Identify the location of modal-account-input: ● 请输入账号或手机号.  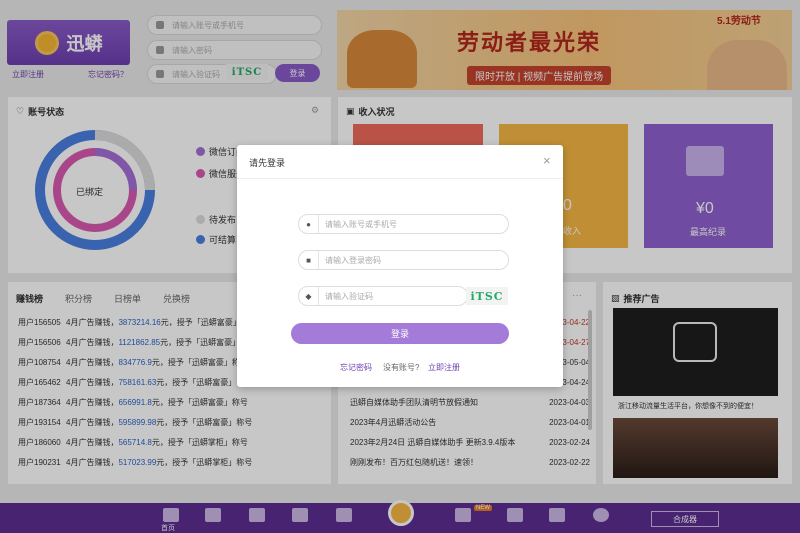
(403, 224).